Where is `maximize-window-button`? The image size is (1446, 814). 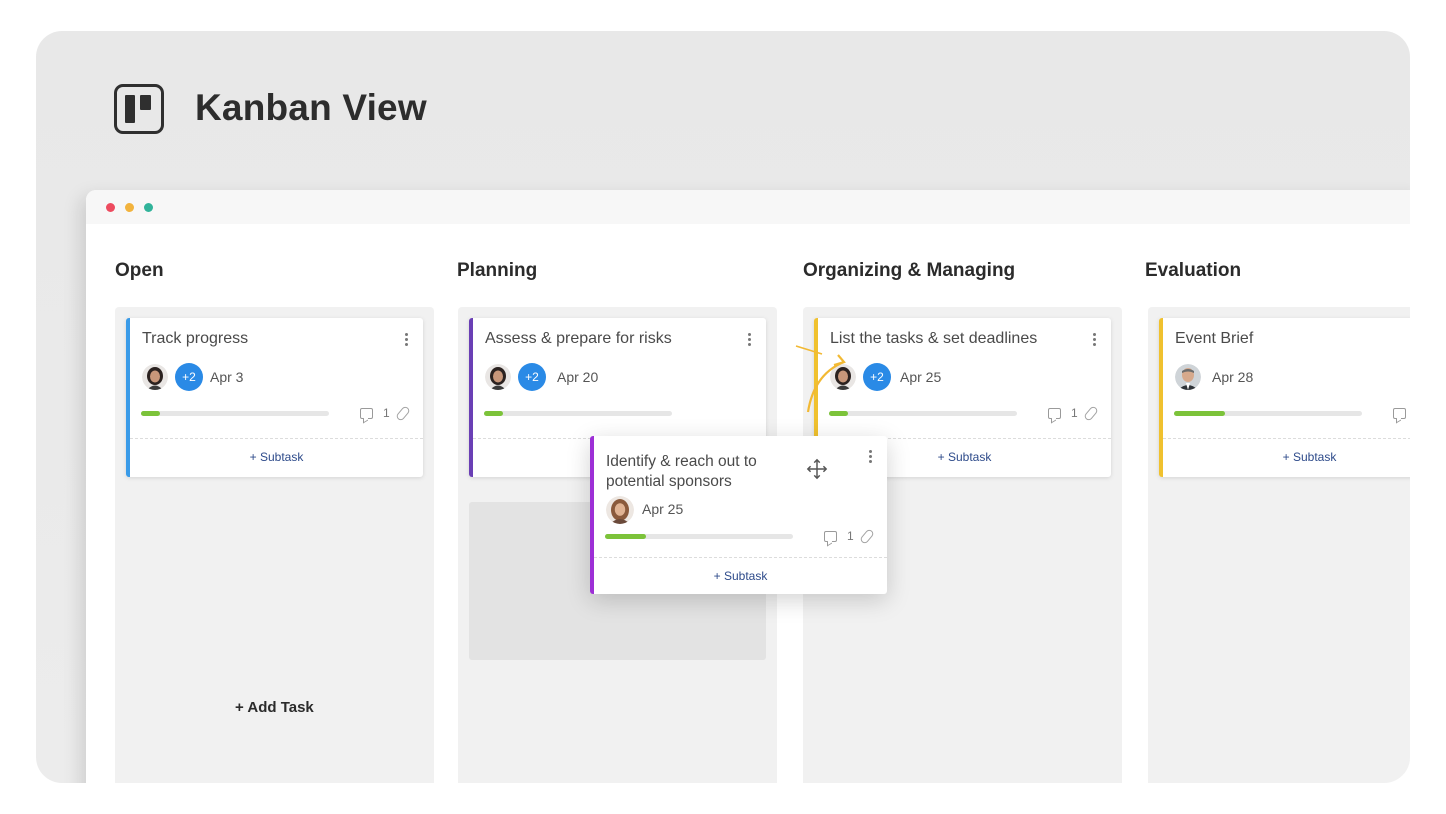 maximize-window-button is located at coordinates (148, 207).